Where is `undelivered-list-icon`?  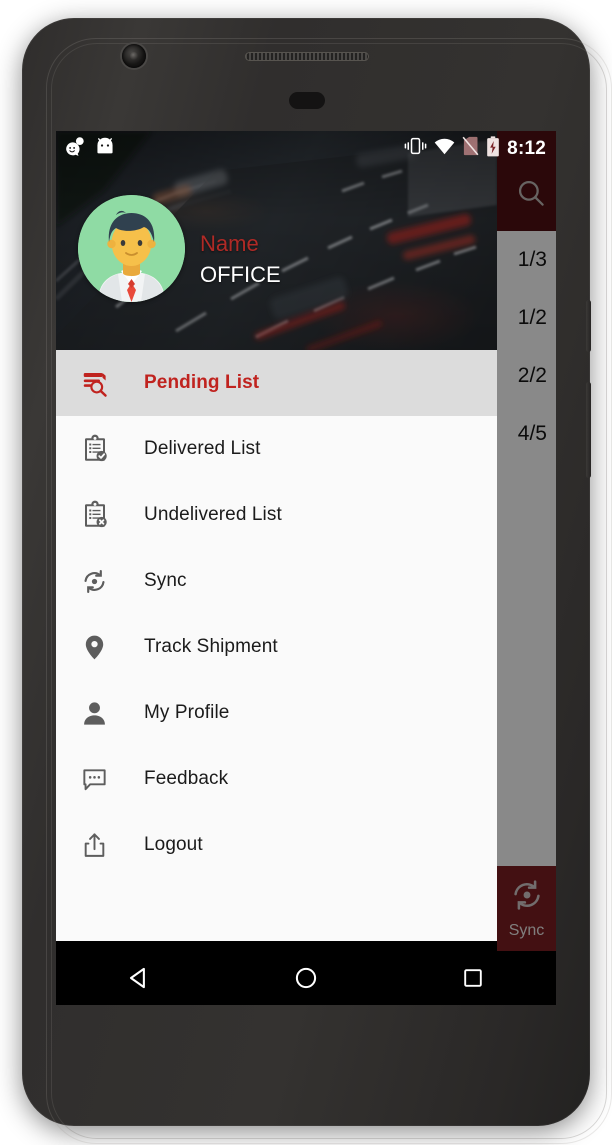 undelivered-list-icon is located at coordinates (102, 515).